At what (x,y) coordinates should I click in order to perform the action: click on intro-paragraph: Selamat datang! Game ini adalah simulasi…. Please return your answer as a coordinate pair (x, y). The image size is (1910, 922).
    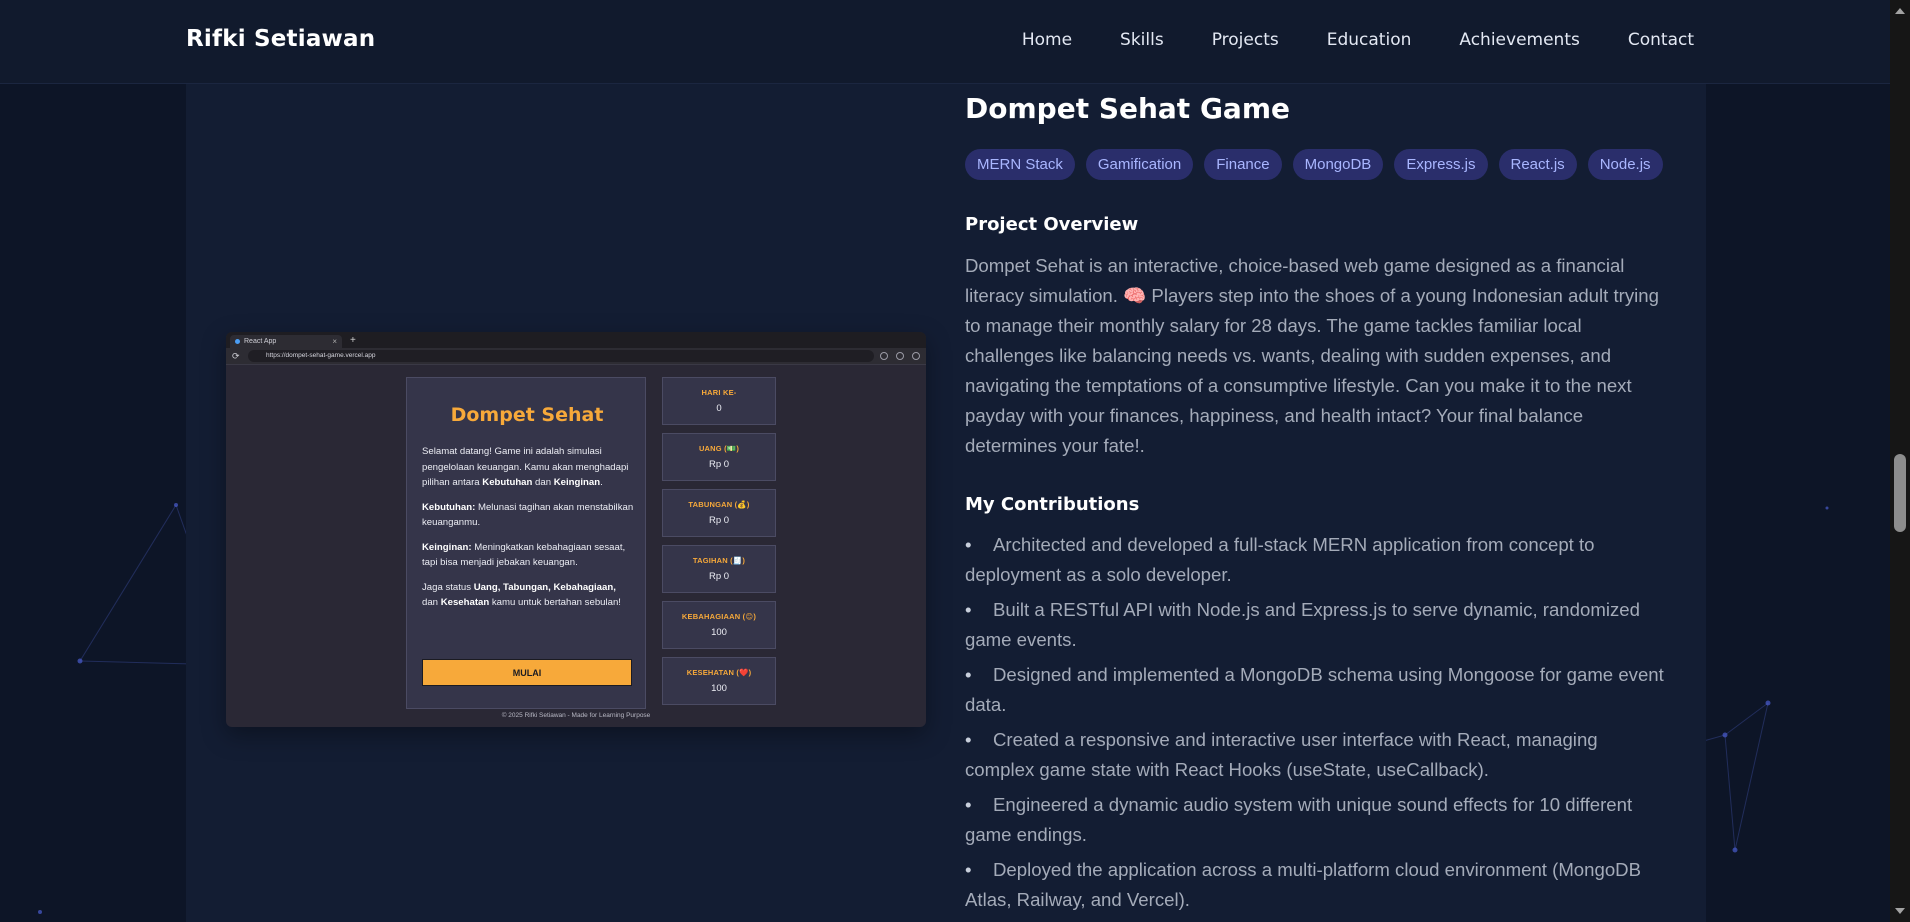
    Looking at the image, I should click on (525, 467).